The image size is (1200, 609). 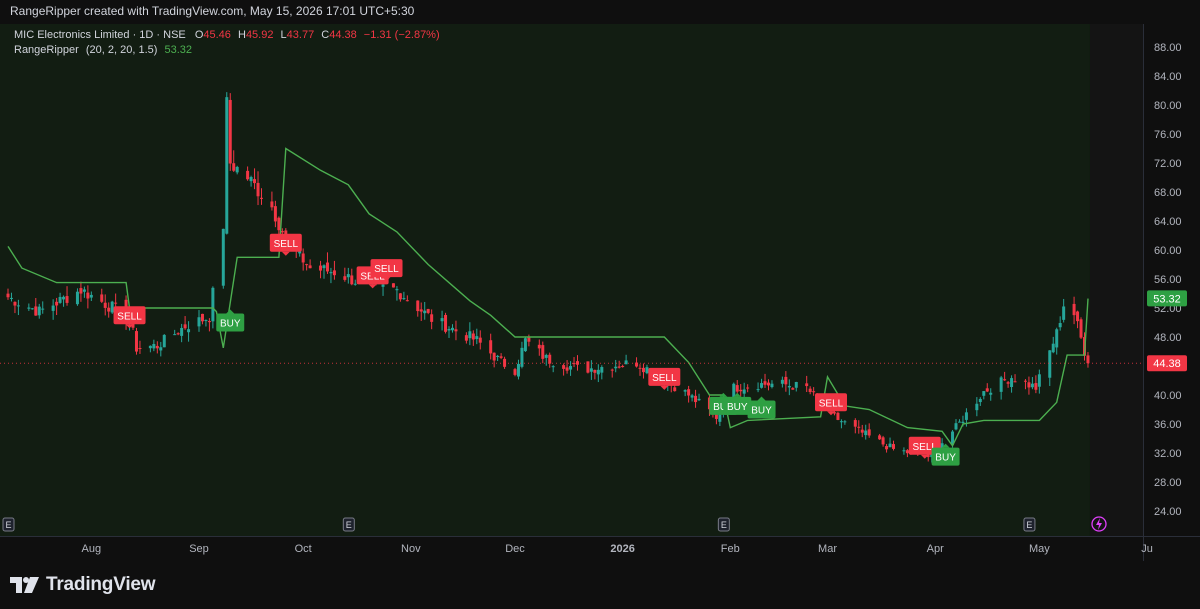 What do you see at coordinates (1168, 222) in the screenshot?
I see `price-tick-label: 64.00` at bounding box center [1168, 222].